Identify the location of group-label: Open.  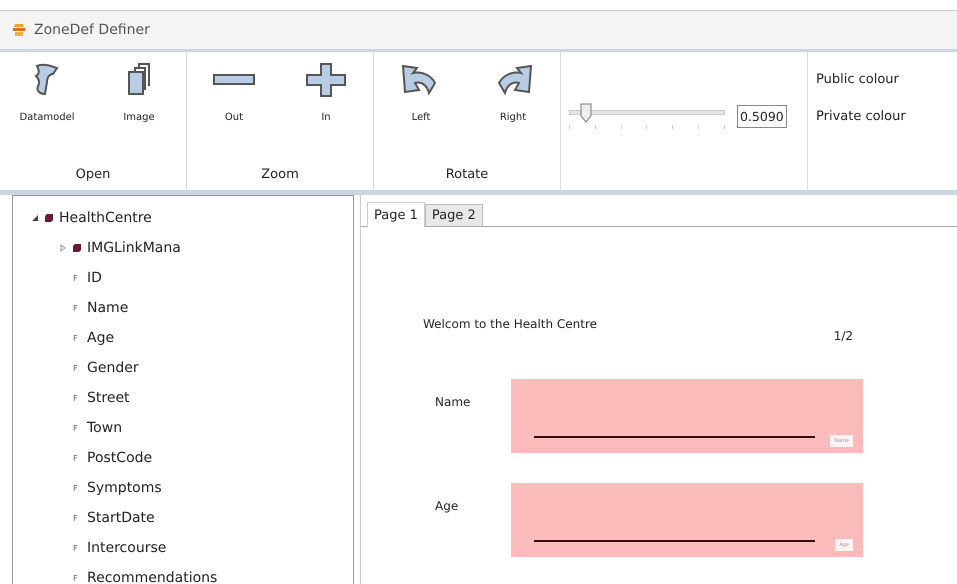
(93, 175).